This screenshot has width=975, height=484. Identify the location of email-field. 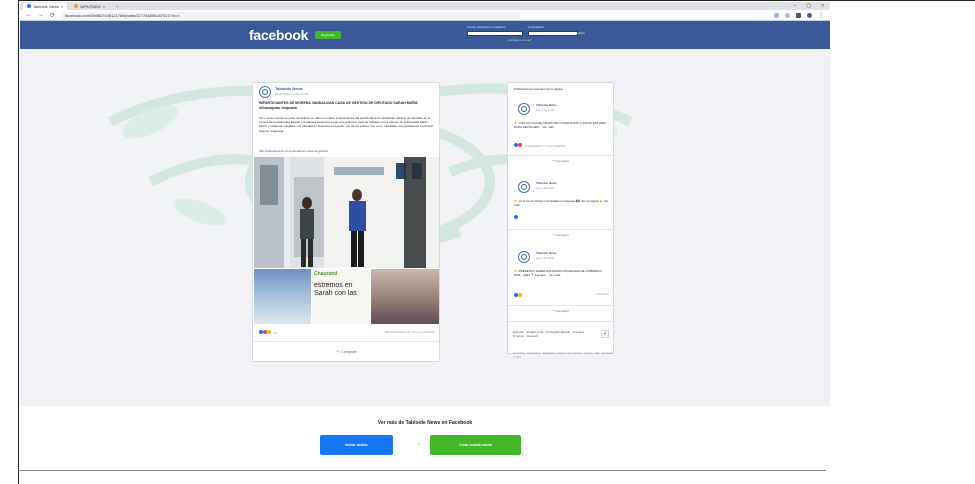
(495, 33).